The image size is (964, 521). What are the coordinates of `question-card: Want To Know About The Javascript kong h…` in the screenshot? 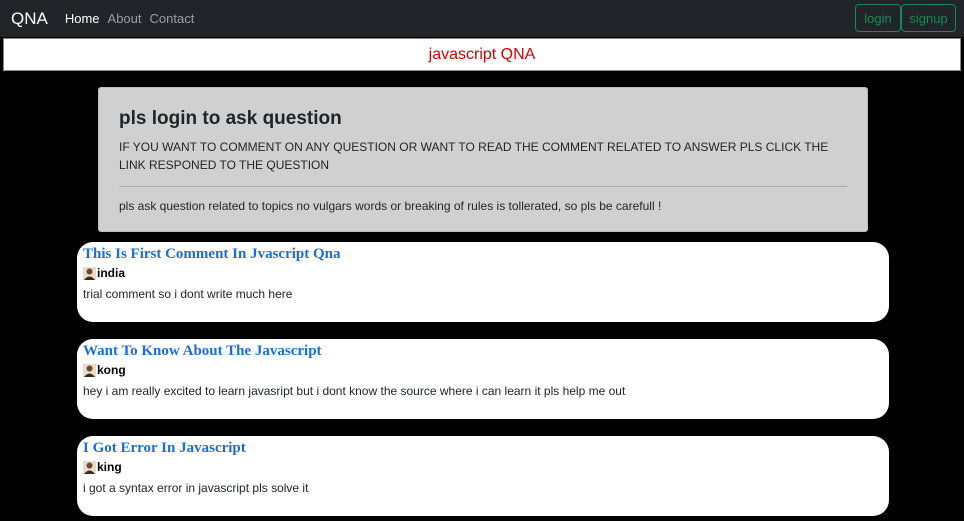 It's located at (483, 379).